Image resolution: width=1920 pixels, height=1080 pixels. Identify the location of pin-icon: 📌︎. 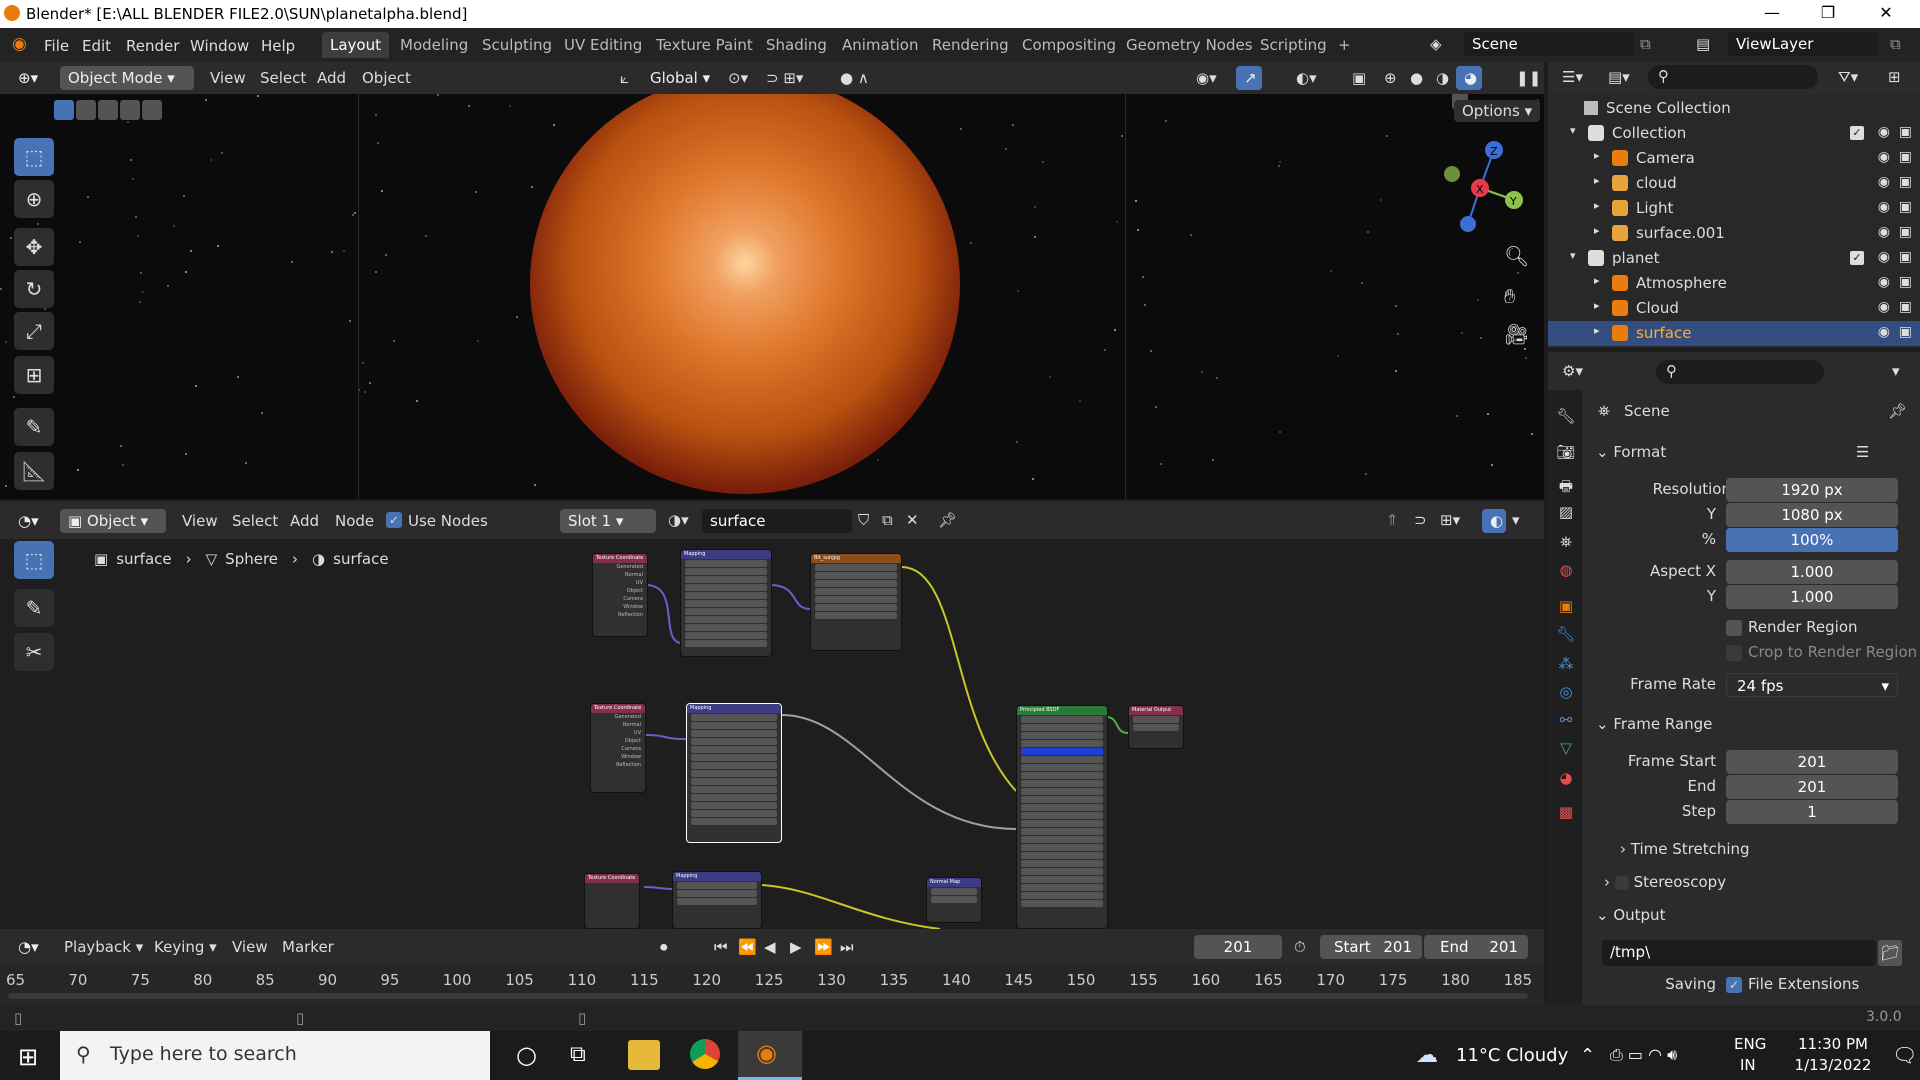
(947, 520).